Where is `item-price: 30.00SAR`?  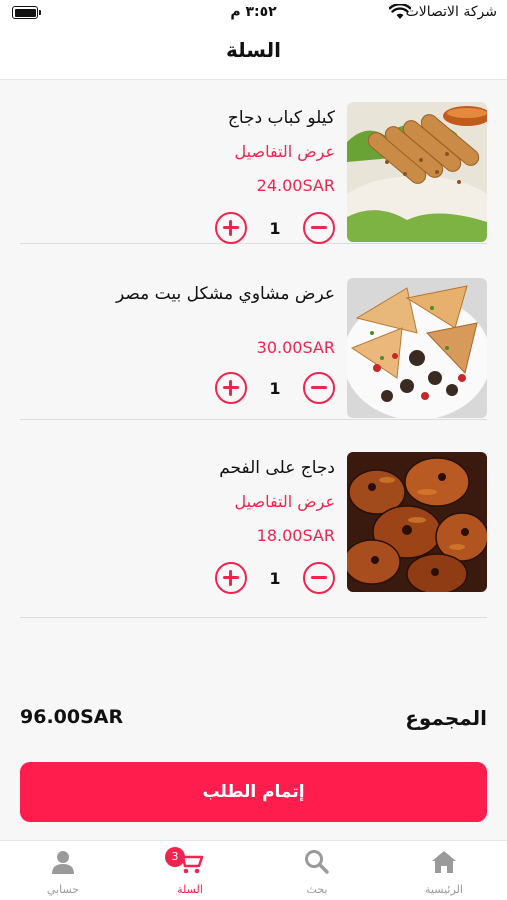 item-price: 30.00SAR is located at coordinates (295, 347).